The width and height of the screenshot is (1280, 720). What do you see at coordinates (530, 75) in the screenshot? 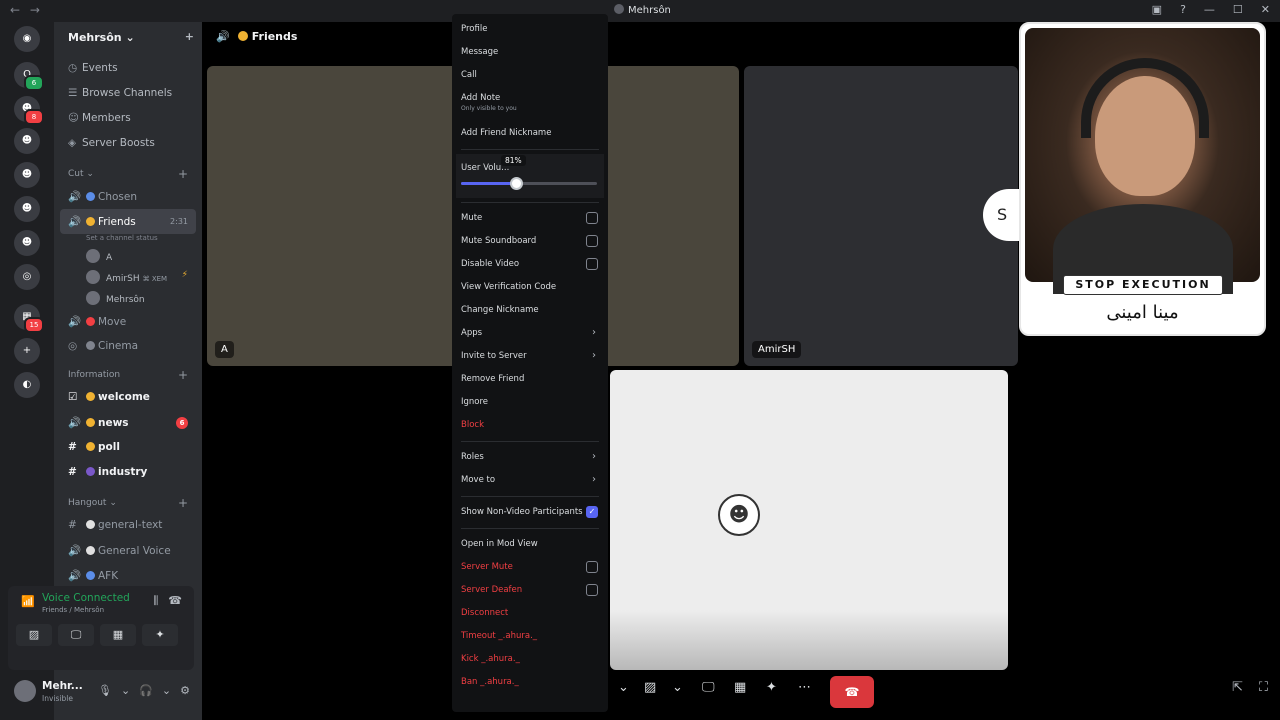
I see `menu-call: Call` at bounding box center [530, 75].